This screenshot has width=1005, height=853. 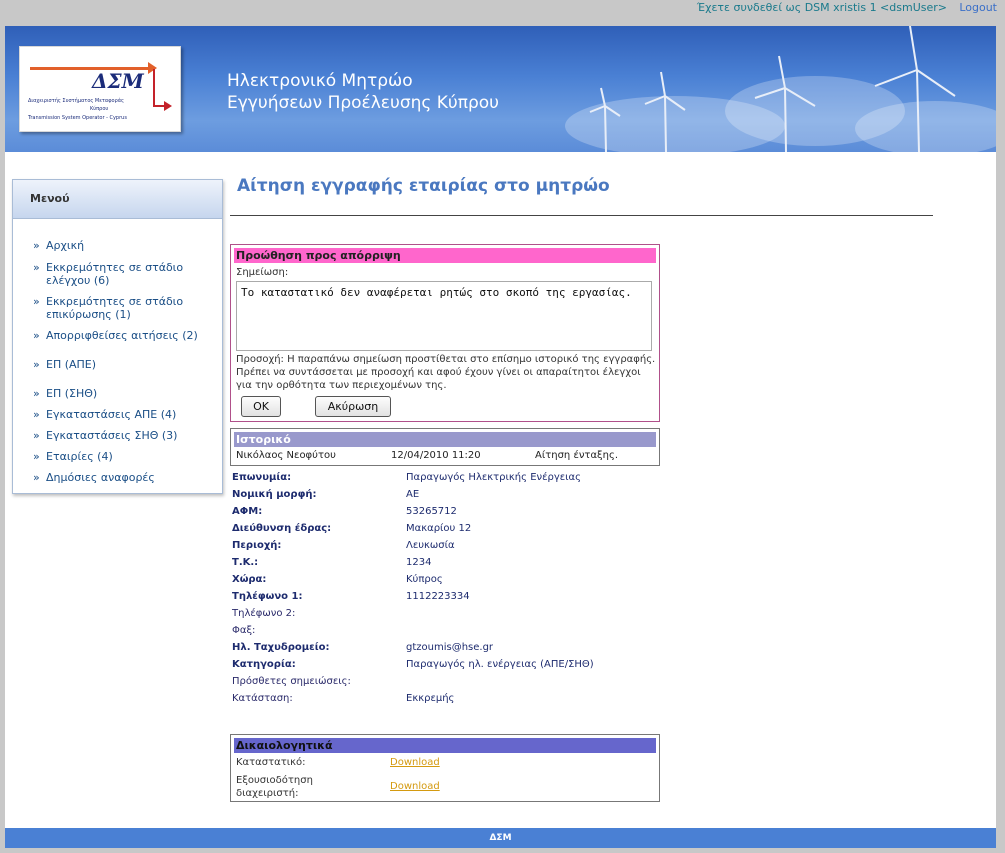 I want to click on logout-link: Logout, so click(x=978, y=7).